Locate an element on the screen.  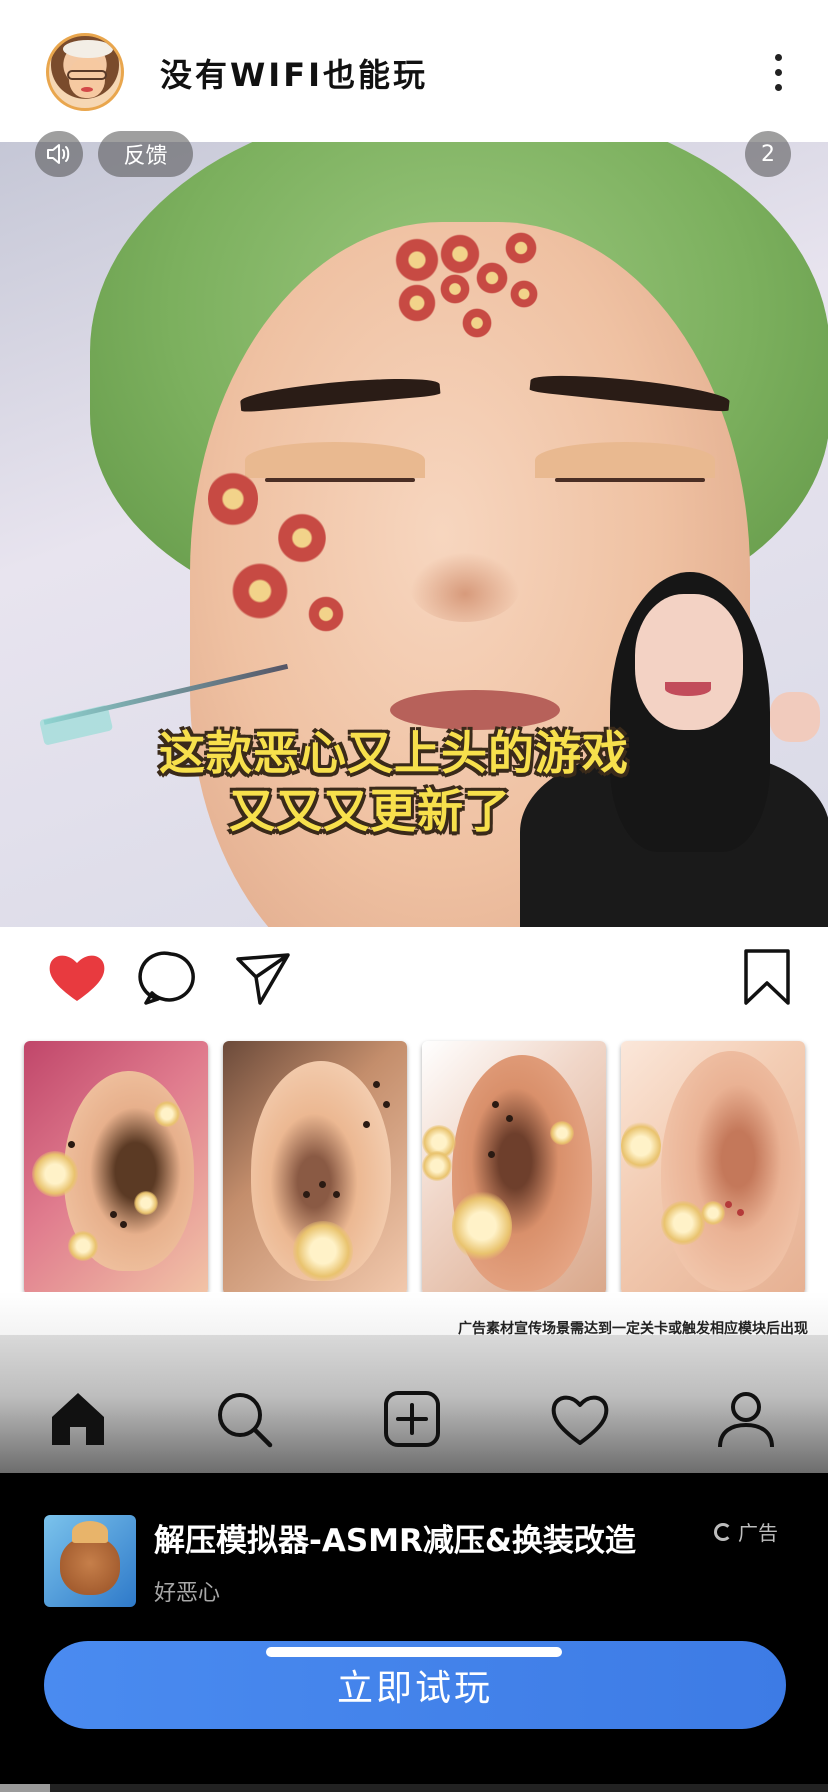
app-name: 解压模拟器-ASMR减压&换装改造 is located at coordinates (395, 1537).